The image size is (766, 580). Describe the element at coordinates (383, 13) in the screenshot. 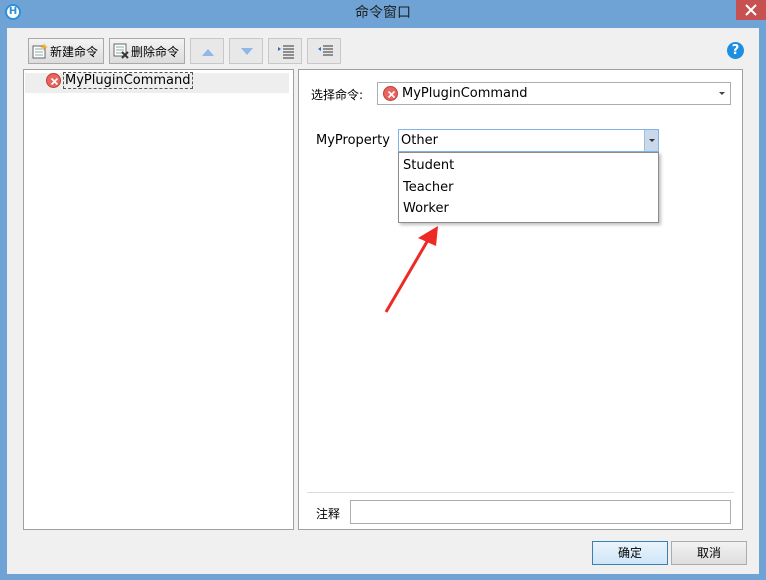

I see `window-title: 命令窗口` at that location.